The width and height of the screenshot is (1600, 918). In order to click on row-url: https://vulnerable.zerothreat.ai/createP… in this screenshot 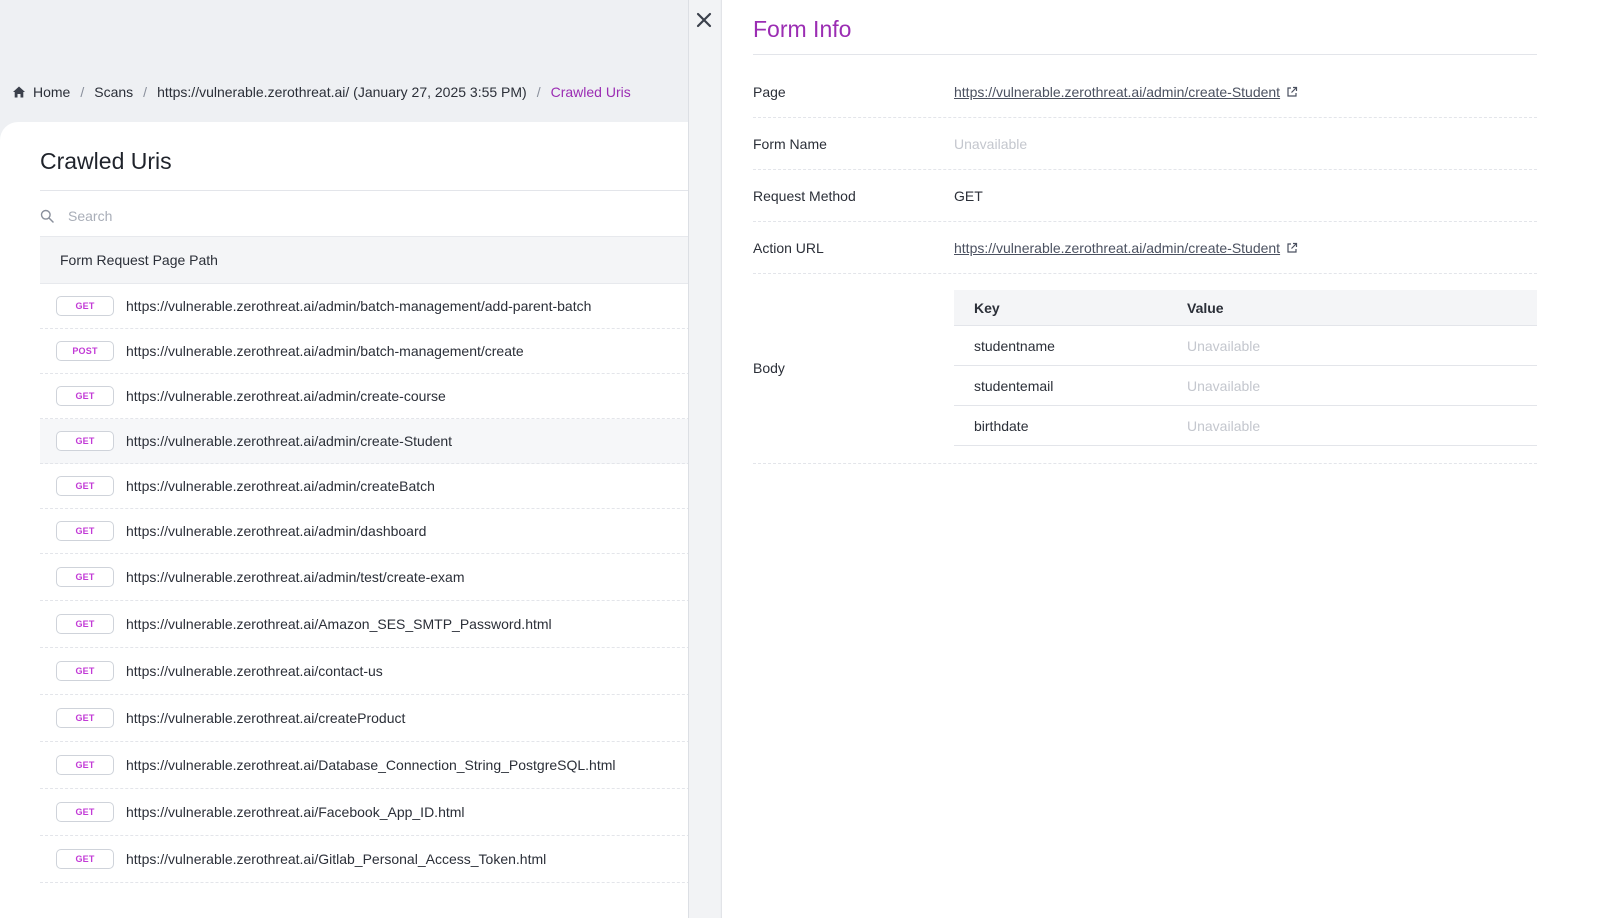, I will do `click(266, 718)`.